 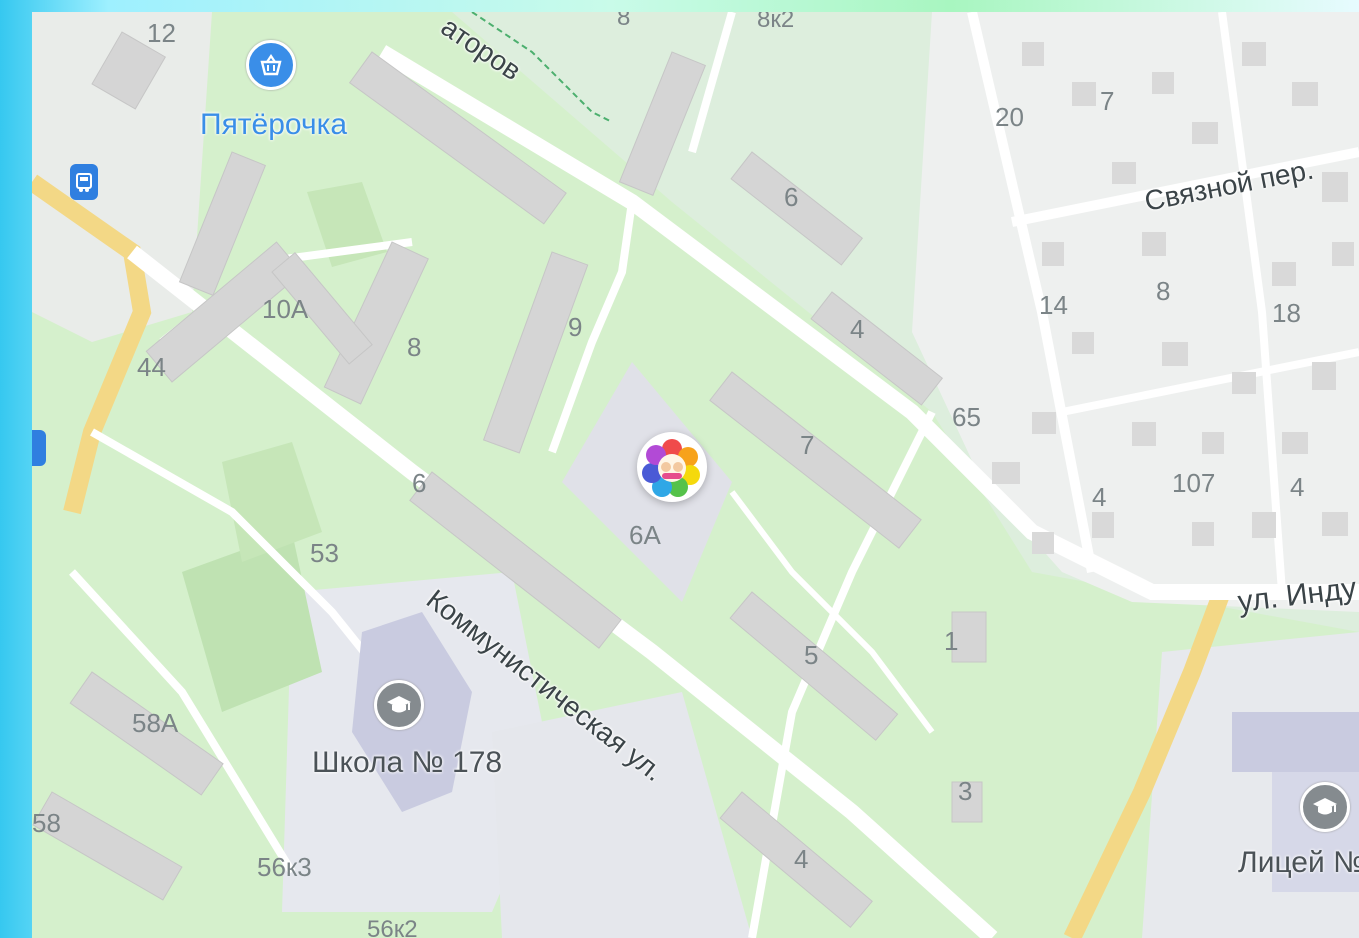 What do you see at coordinates (271, 65) in the screenshot?
I see `shopping-basket-icon` at bounding box center [271, 65].